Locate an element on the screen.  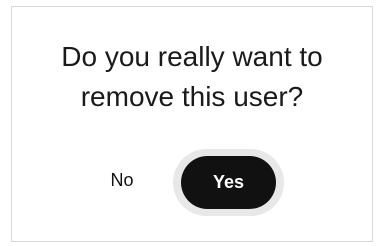
no-button: No is located at coordinates (122, 180).